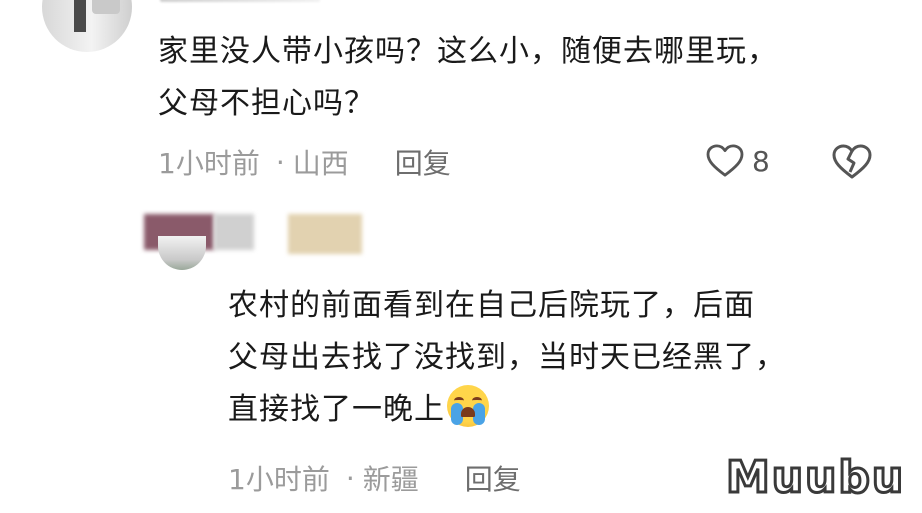 The image size is (922, 513). Describe the element at coordinates (279, 479) in the screenshot. I see `reply-time: 1小时前` at that location.